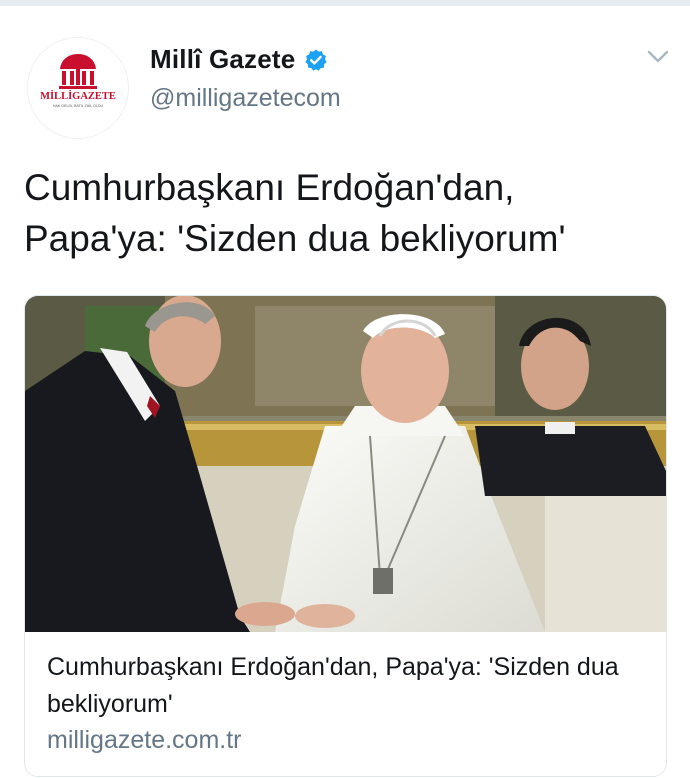 This screenshot has width=690, height=778. What do you see at coordinates (222, 59) in the screenshot?
I see `display-name-text: Millî Gazete` at bounding box center [222, 59].